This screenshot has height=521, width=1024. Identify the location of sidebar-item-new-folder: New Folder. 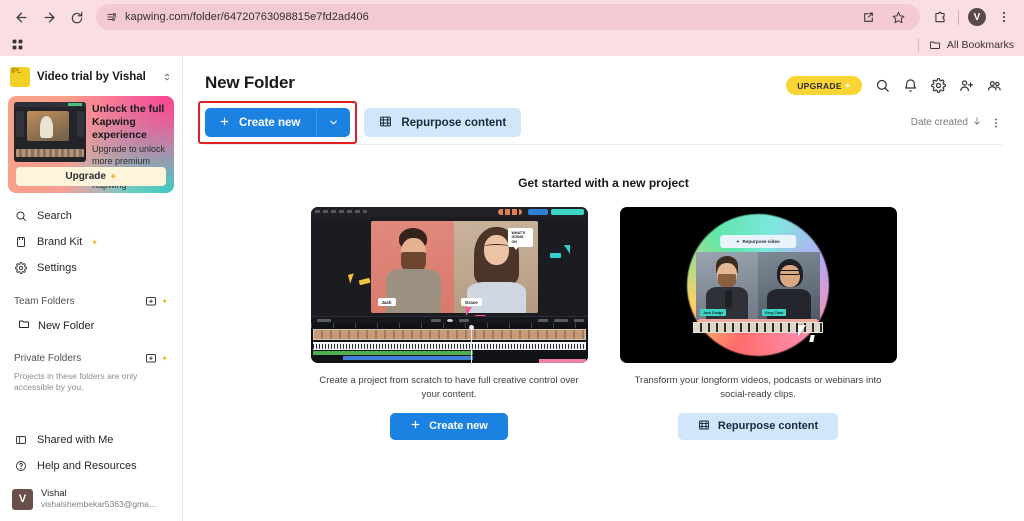
(91, 325).